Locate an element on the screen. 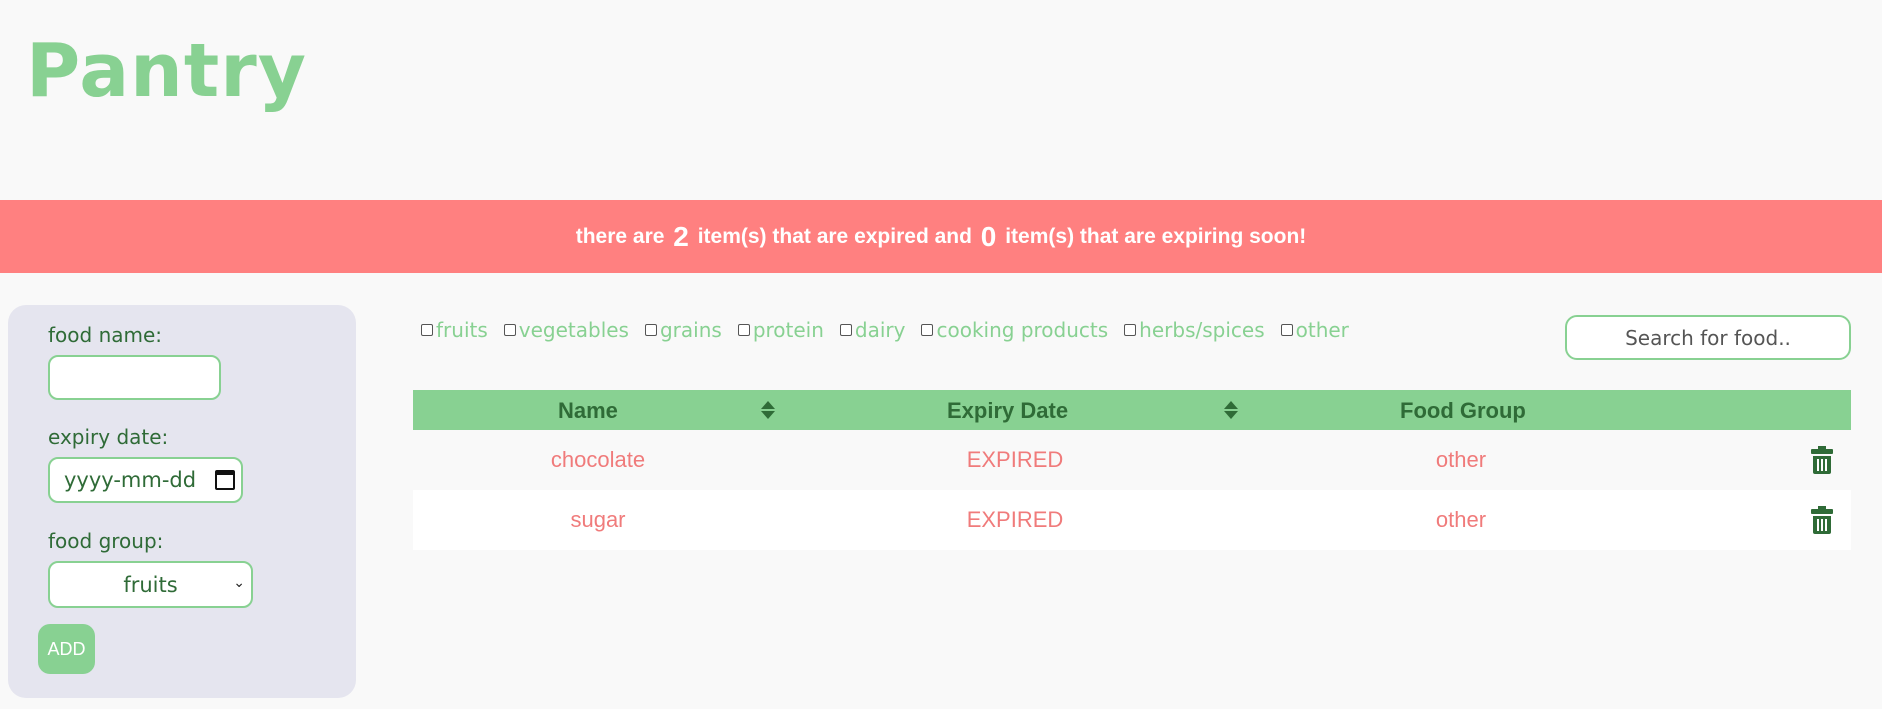  filter-grains: grains is located at coordinates (683, 330).